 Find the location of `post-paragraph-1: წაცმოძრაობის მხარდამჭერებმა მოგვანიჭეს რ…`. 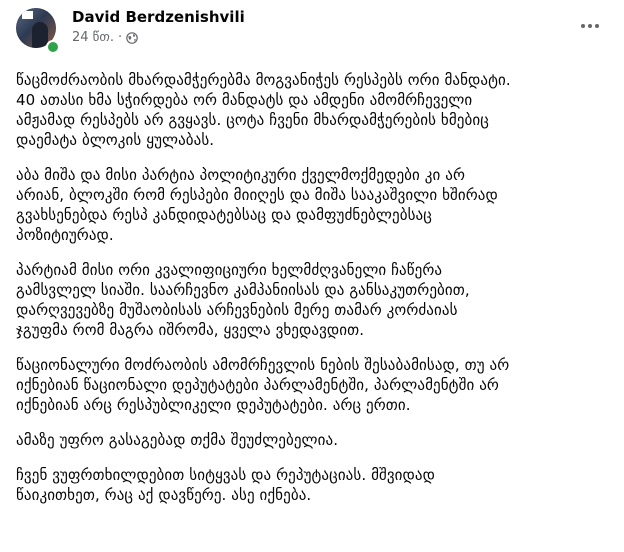

post-paragraph-1: წაცმოძრაობის მხარდამჭერებმა მოგვანიჭეს რ… is located at coordinates (263, 110).